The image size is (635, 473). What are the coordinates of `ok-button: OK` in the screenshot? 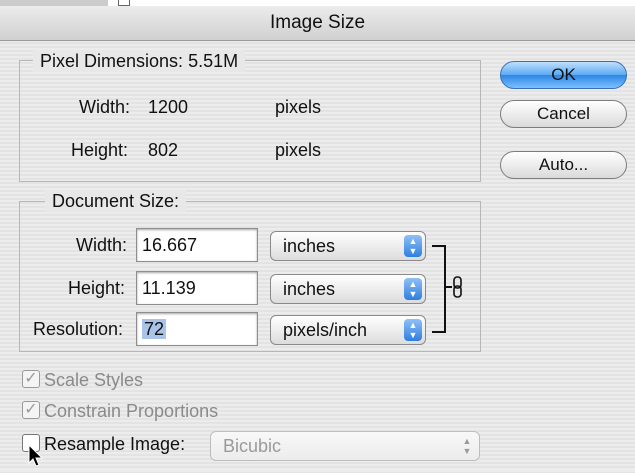 It's located at (563, 75).